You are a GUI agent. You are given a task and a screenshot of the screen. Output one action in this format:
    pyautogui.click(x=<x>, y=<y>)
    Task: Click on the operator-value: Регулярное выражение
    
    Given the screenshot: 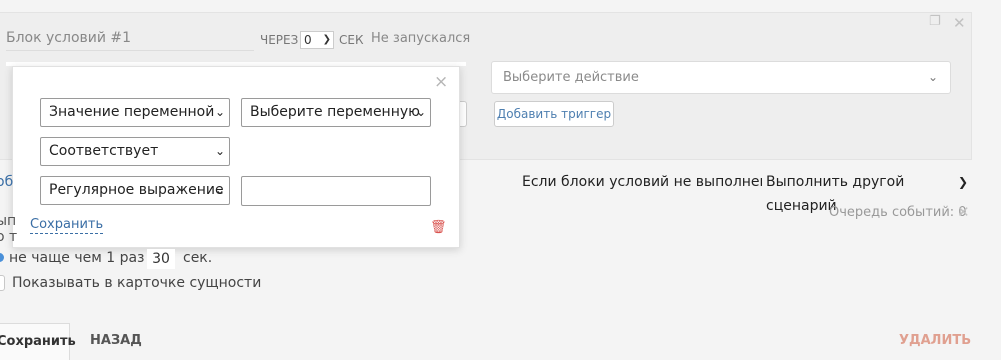 What is the action you would take?
    pyautogui.click(x=136, y=190)
    